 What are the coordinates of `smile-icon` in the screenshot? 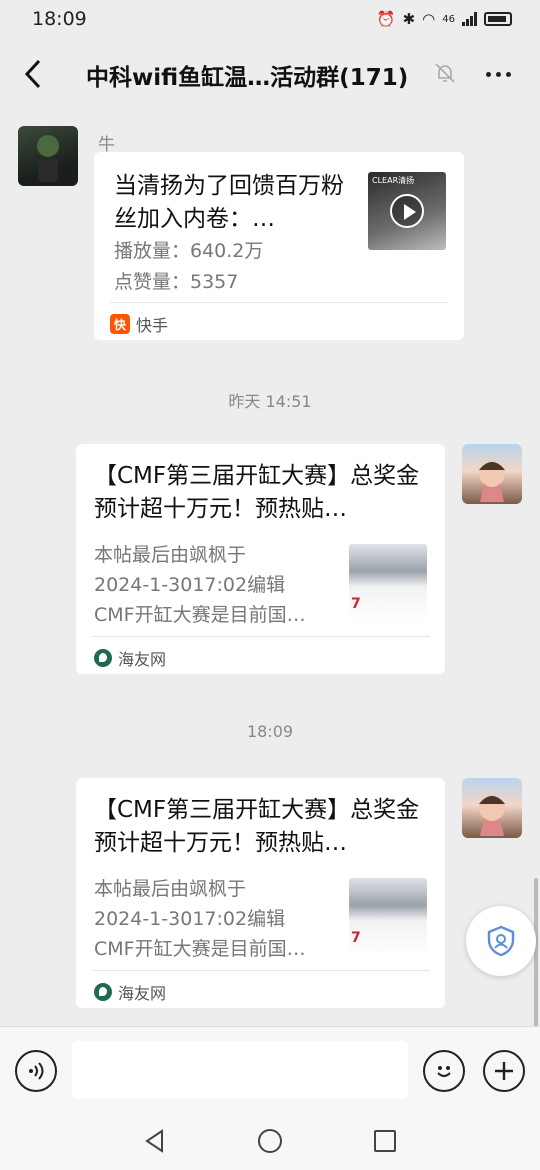 It's located at (444, 1071).